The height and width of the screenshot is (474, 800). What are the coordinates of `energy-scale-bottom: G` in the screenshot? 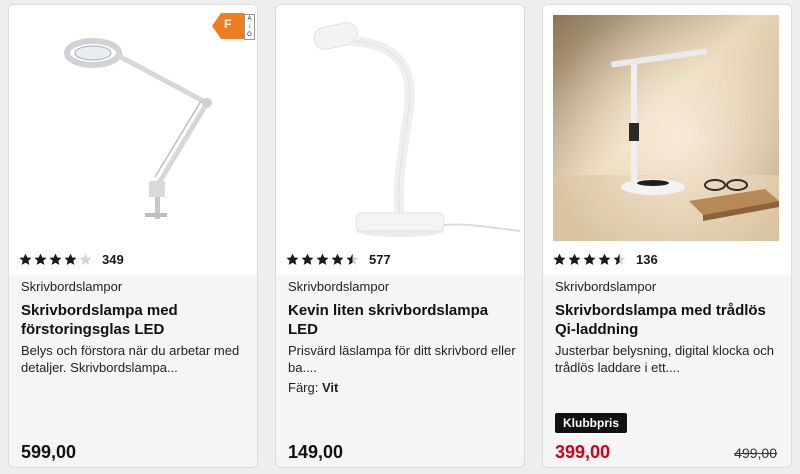 It's located at (249, 35).